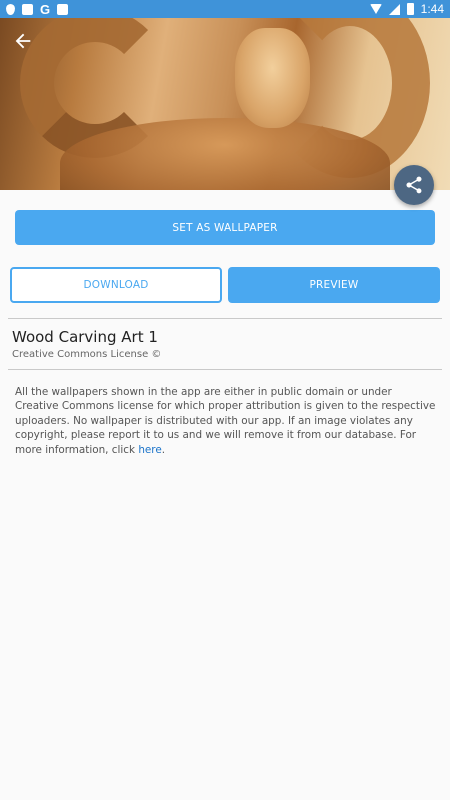 The width and height of the screenshot is (450, 800). Describe the element at coordinates (334, 285) in the screenshot. I see `preview-button: PREVIEW` at that location.